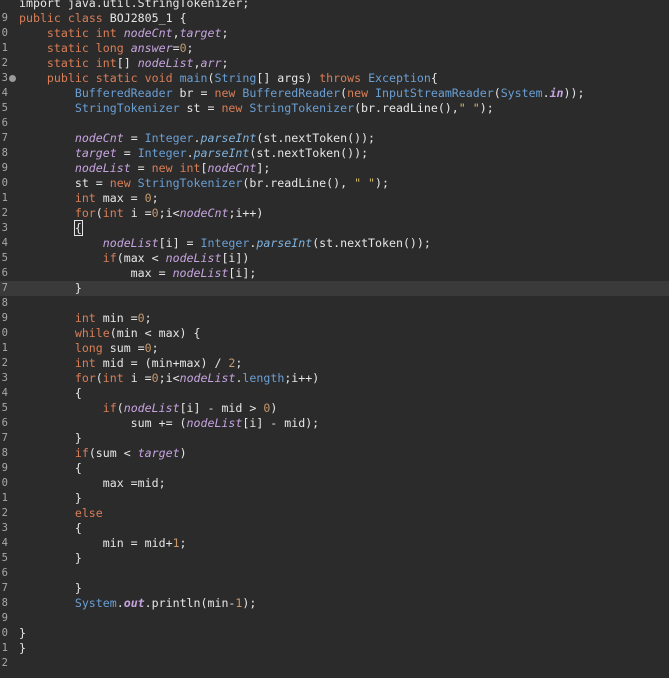 The height and width of the screenshot is (678, 669). Describe the element at coordinates (4, 558) in the screenshot. I see `line-number: 5` at that location.